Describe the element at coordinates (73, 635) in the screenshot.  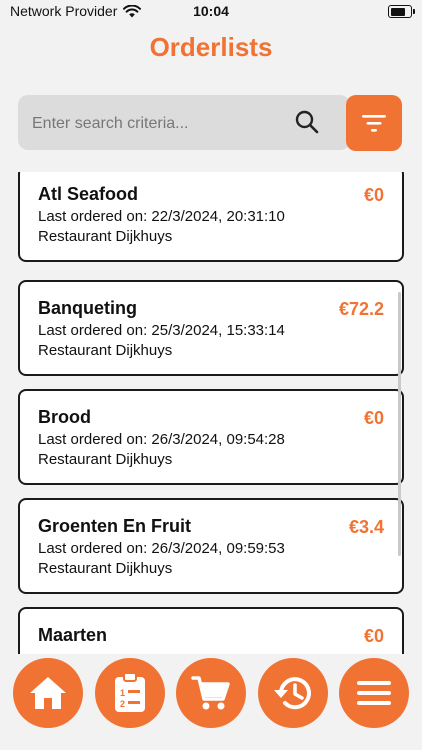
I see `orderlist-name: Maarten` at that location.